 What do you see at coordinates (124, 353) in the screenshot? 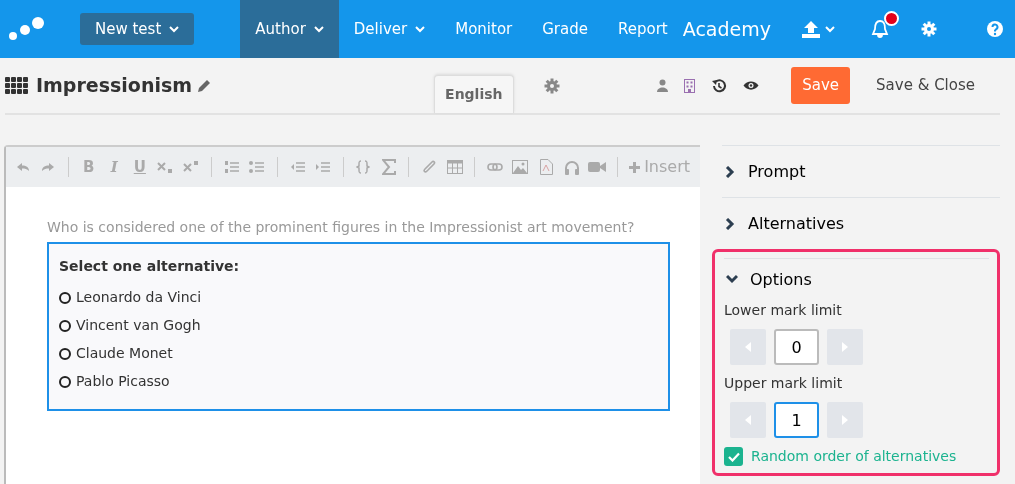
I see `alternative-label: Claude Monet` at bounding box center [124, 353].